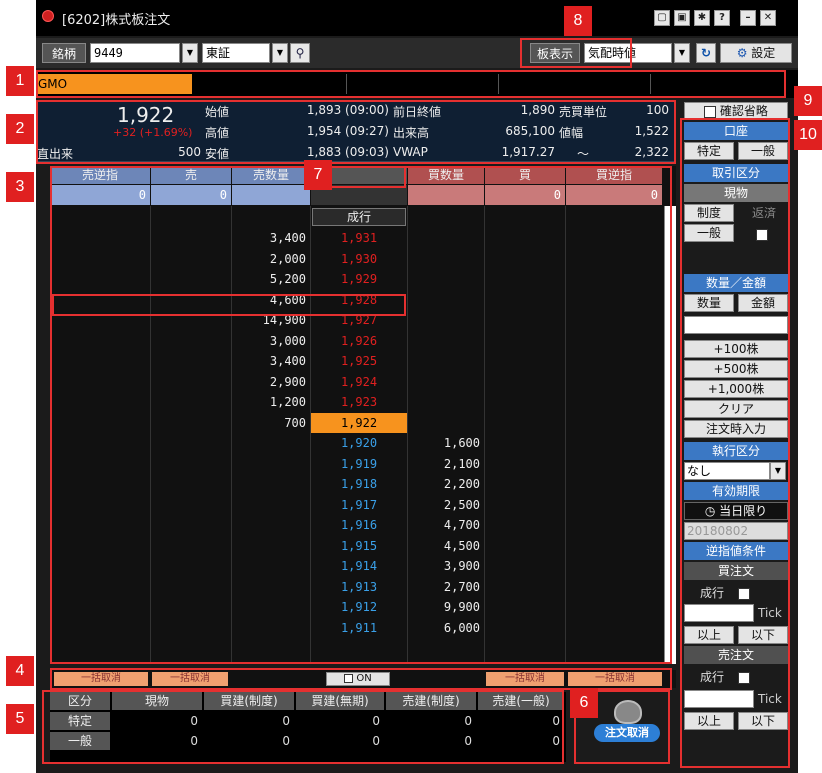 The height and width of the screenshot is (773, 822). Describe the element at coordinates (709, 213) in the screenshot. I see `trade-type-seido: 制度` at that location.